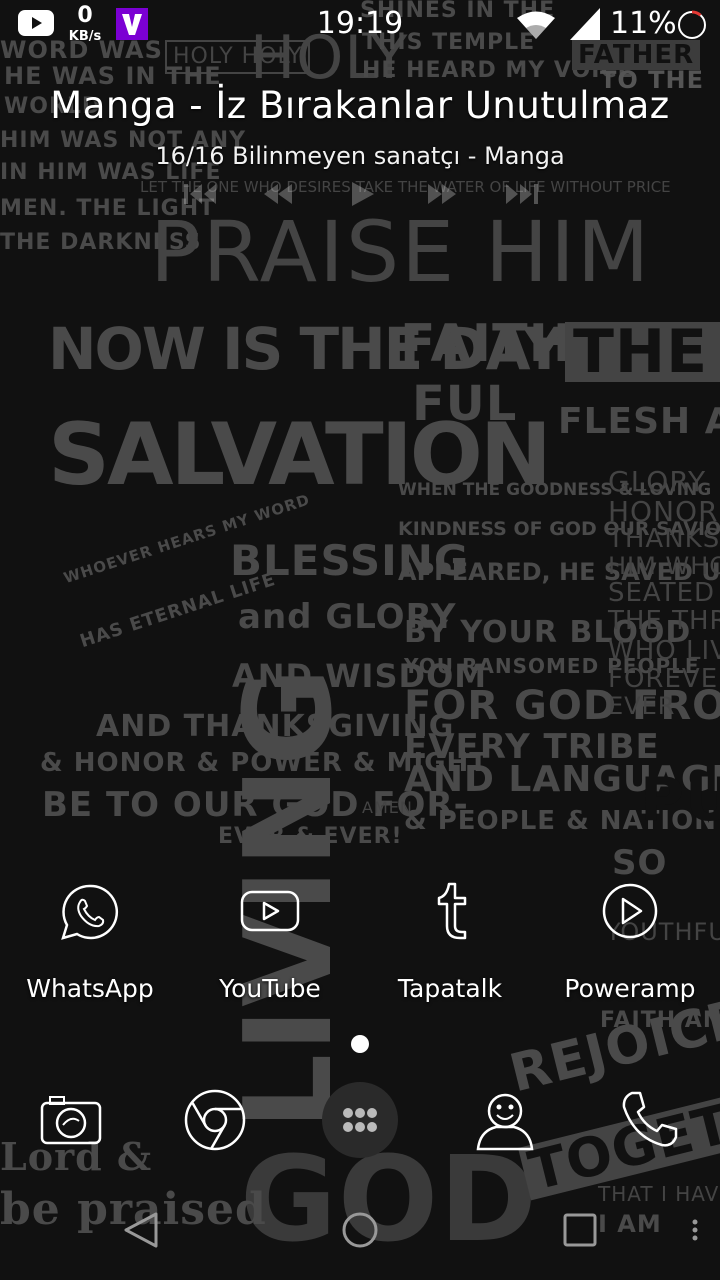  Describe the element at coordinates (536, 25) in the screenshot. I see `wifi-icon` at that location.